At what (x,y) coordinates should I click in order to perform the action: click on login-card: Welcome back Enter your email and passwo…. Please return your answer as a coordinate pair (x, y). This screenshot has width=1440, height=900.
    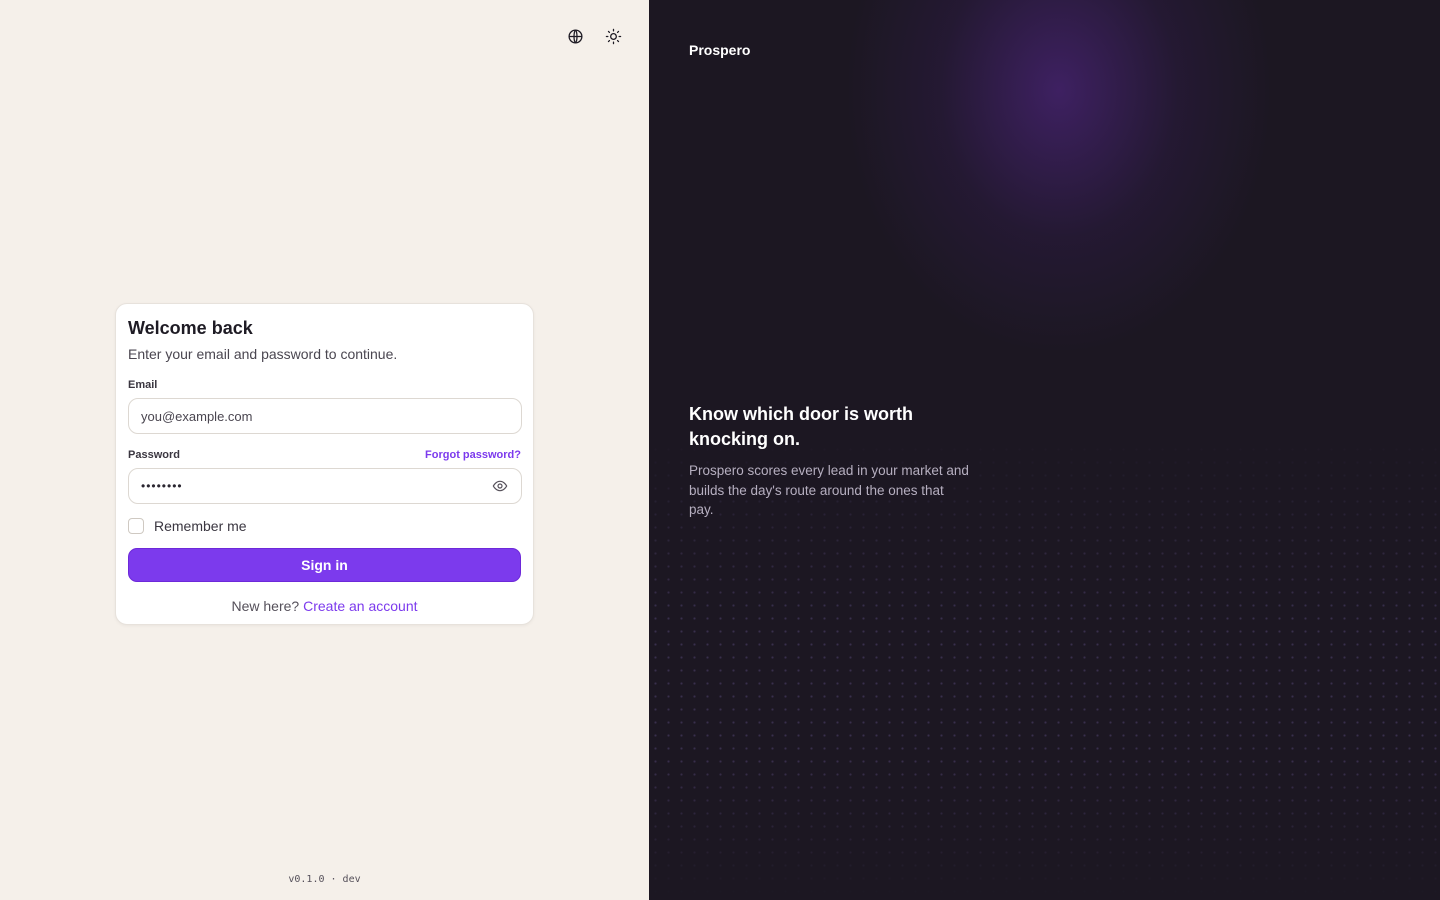
    Looking at the image, I should click on (324, 464).